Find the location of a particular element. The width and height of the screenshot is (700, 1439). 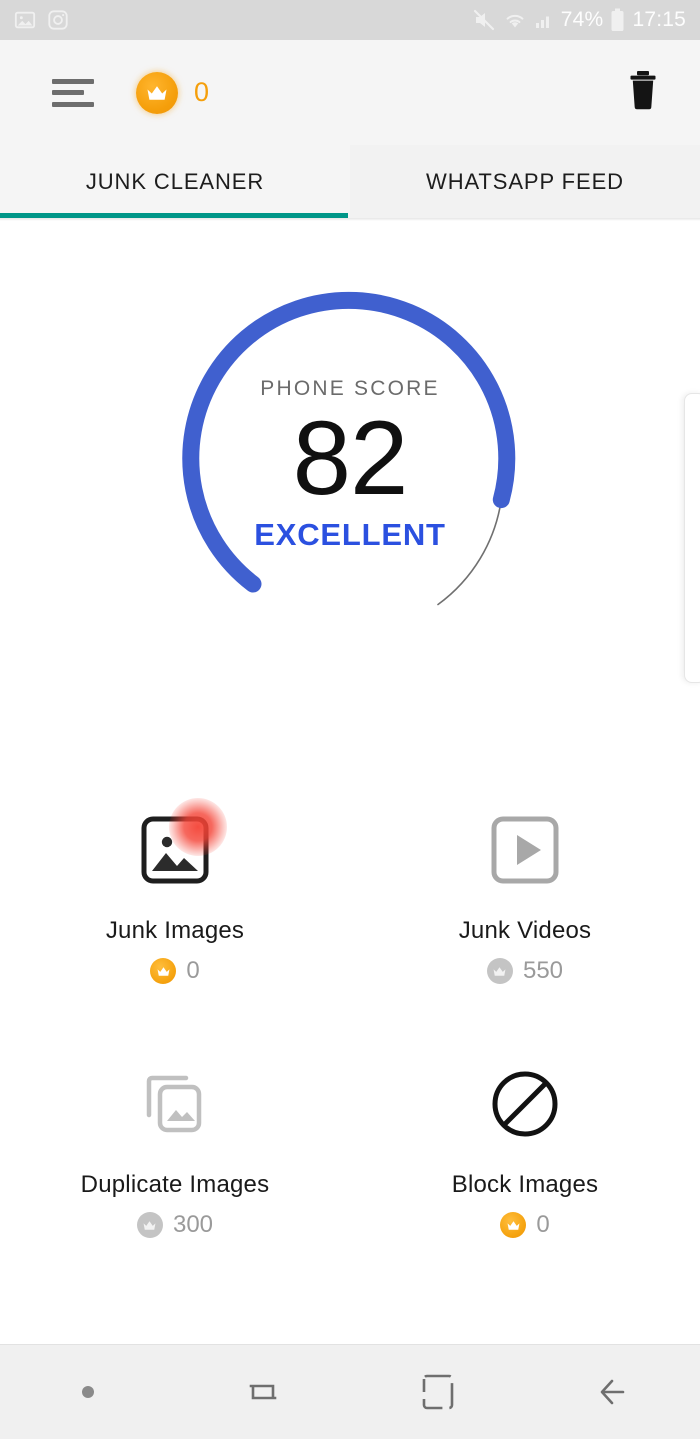

tile-block-images-icon-wrap is located at coordinates (525, 1104).